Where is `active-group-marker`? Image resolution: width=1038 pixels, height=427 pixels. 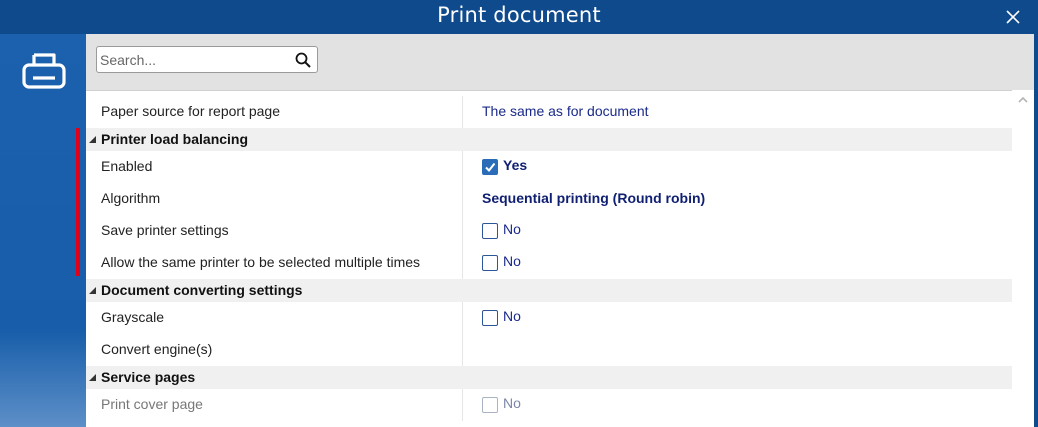
active-group-marker is located at coordinates (78, 202).